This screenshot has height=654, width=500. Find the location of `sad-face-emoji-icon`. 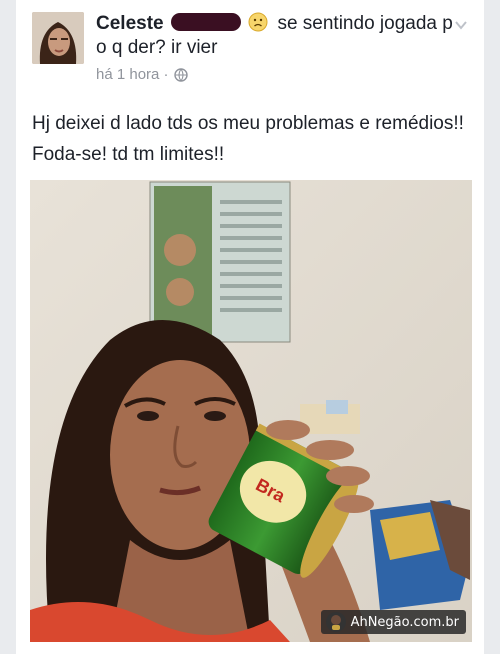

sad-face-emoji-icon is located at coordinates (258, 22).